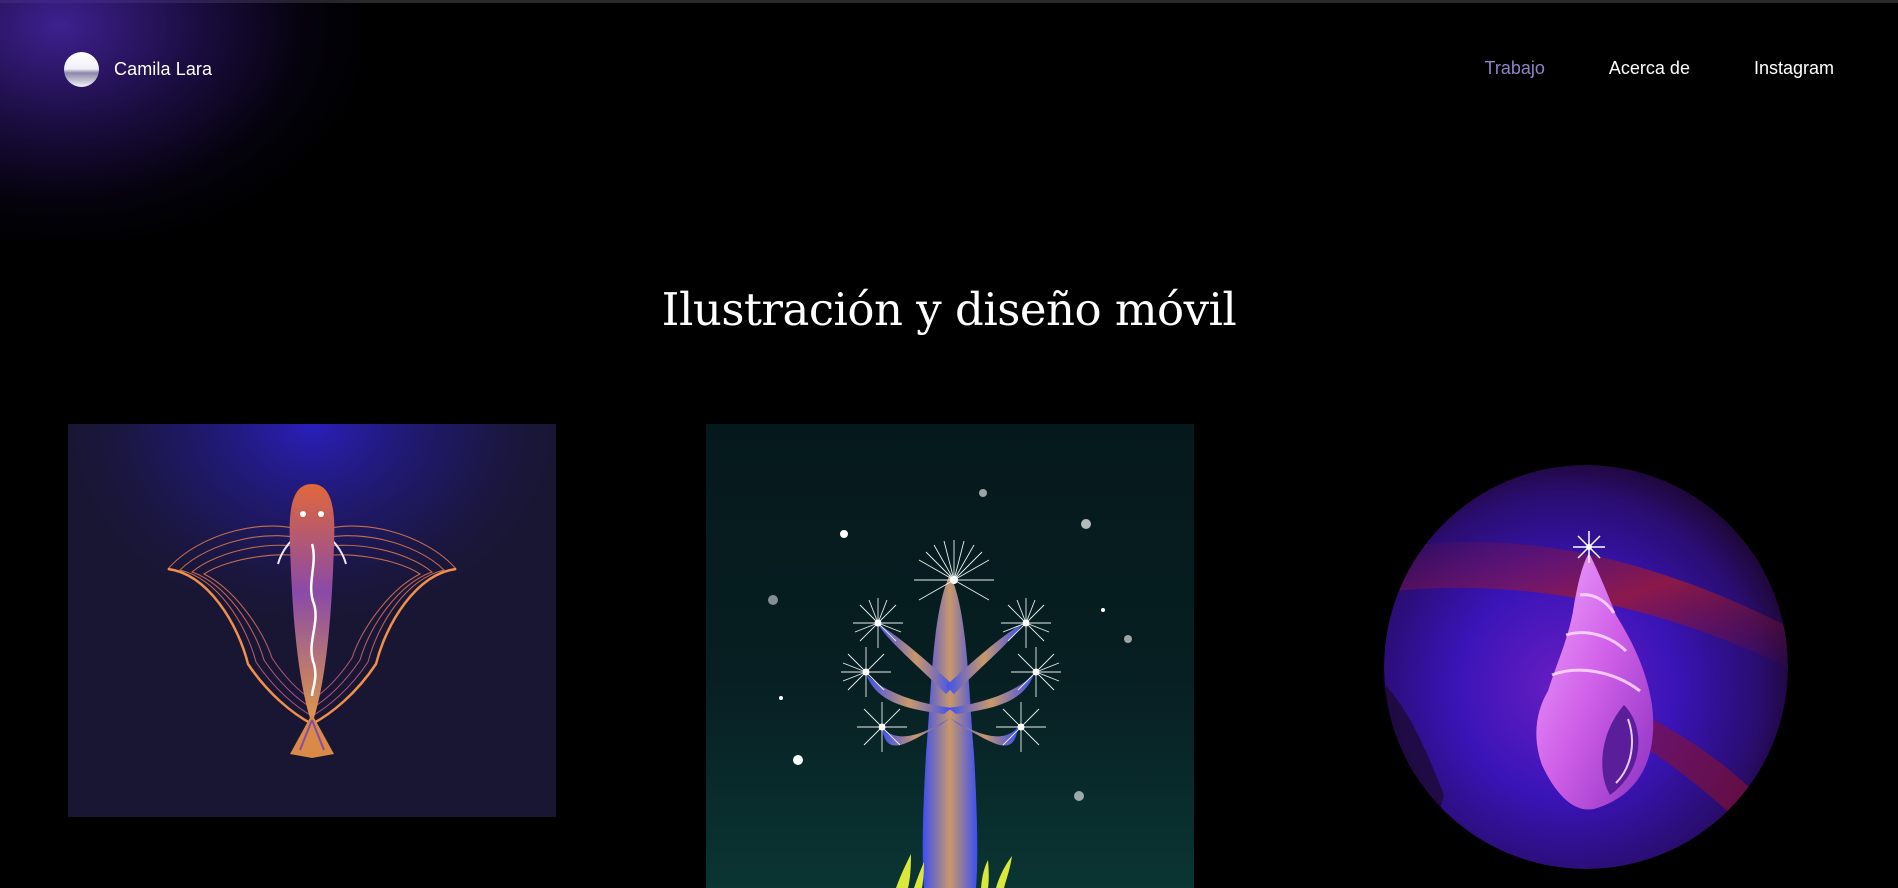  I want to click on gallery-item-dandelion-tree, so click(950, 656).